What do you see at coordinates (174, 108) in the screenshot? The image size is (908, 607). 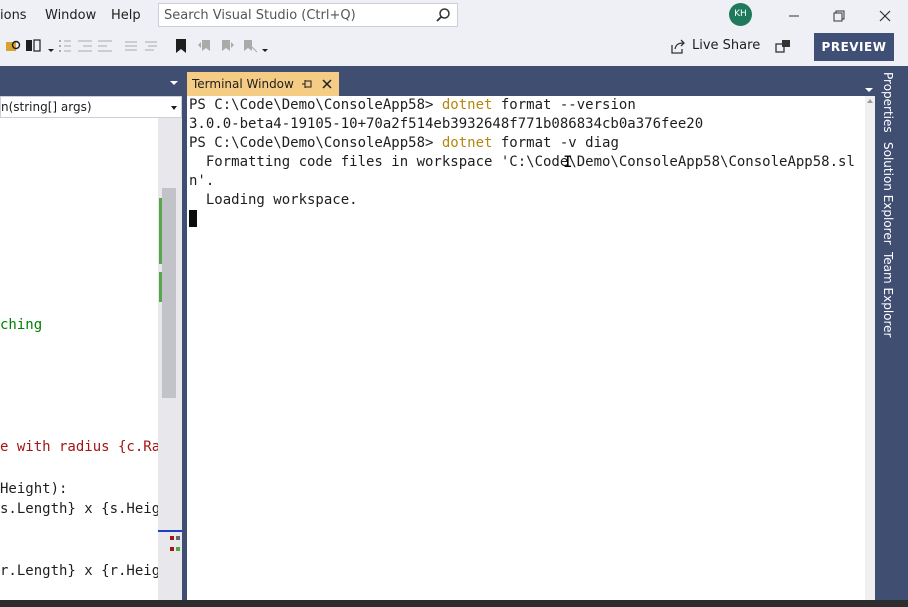 I see `chevron-down-icon` at bounding box center [174, 108].